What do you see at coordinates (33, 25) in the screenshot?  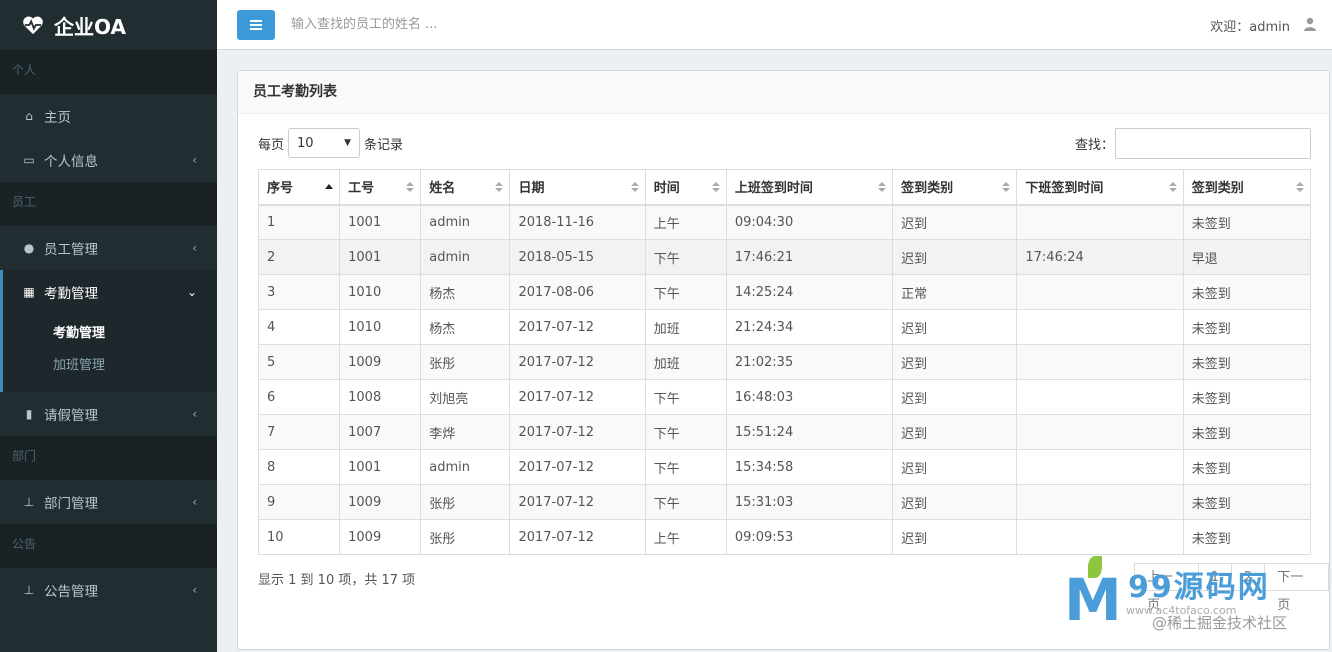 I see `heartbeat-icon` at bounding box center [33, 25].